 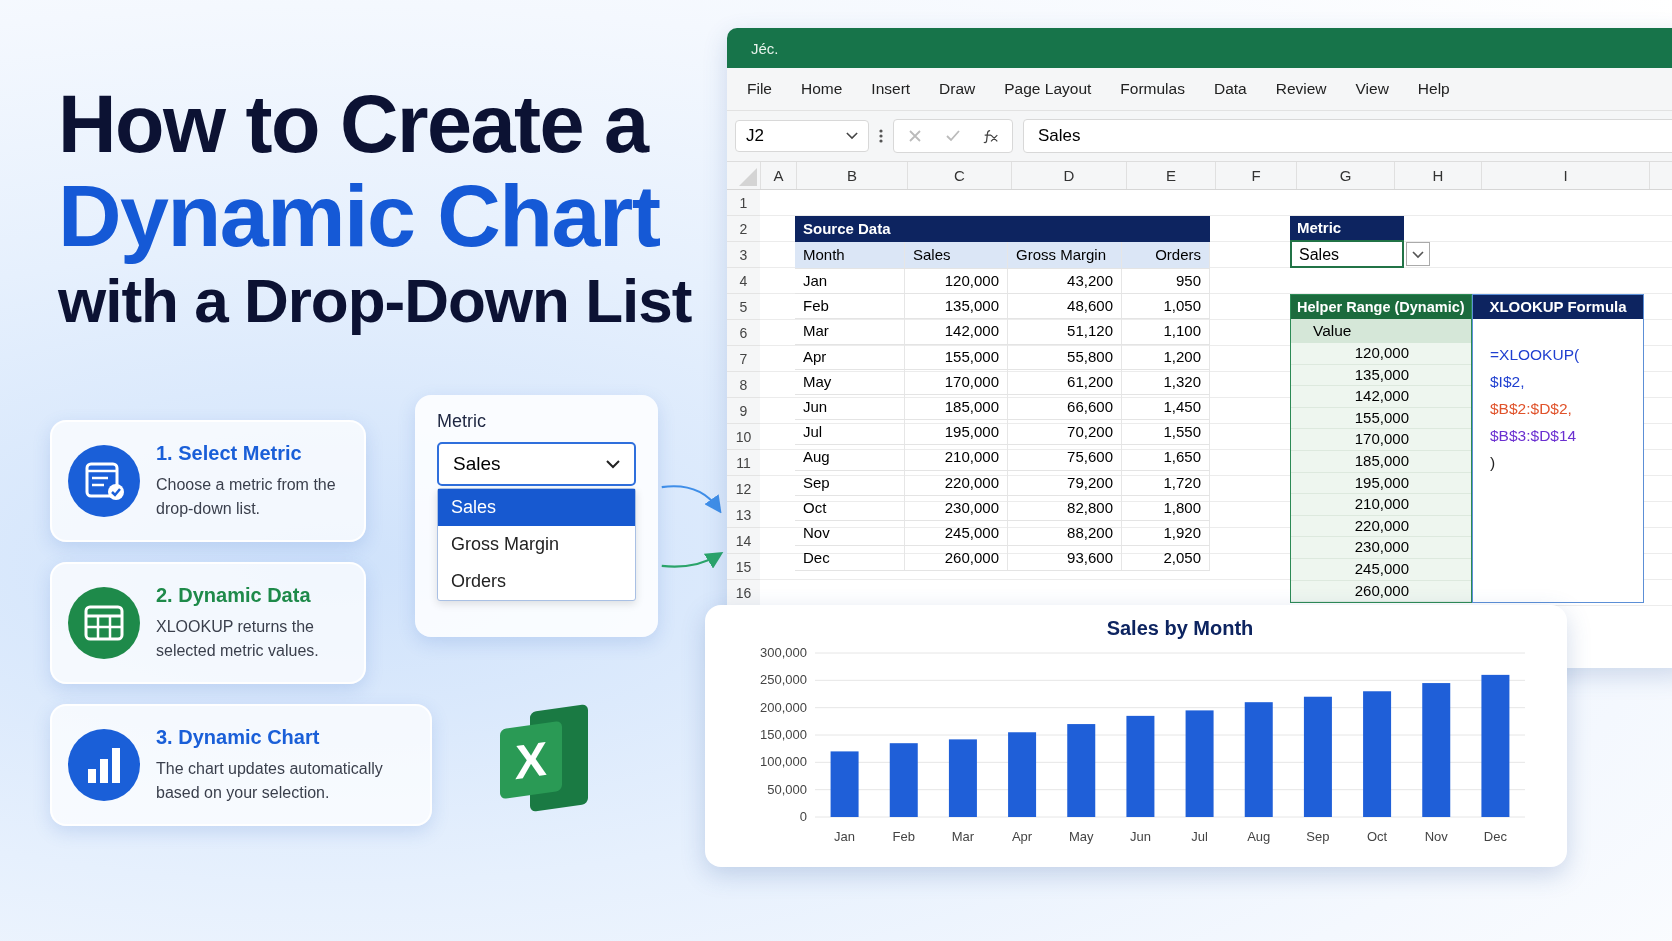 What do you see at coordinates (783, 680) in the screenshot?
I see `axis-label: 250,000` at bounding box center [783, 680].